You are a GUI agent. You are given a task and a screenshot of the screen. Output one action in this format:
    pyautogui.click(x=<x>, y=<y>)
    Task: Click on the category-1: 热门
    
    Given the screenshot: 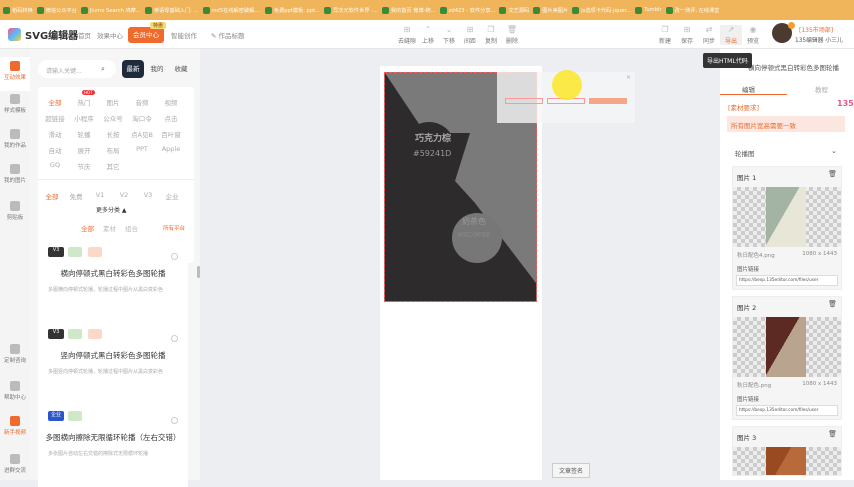 What is the action you would take?
    pyautogui.click(x=84, y=102)
    